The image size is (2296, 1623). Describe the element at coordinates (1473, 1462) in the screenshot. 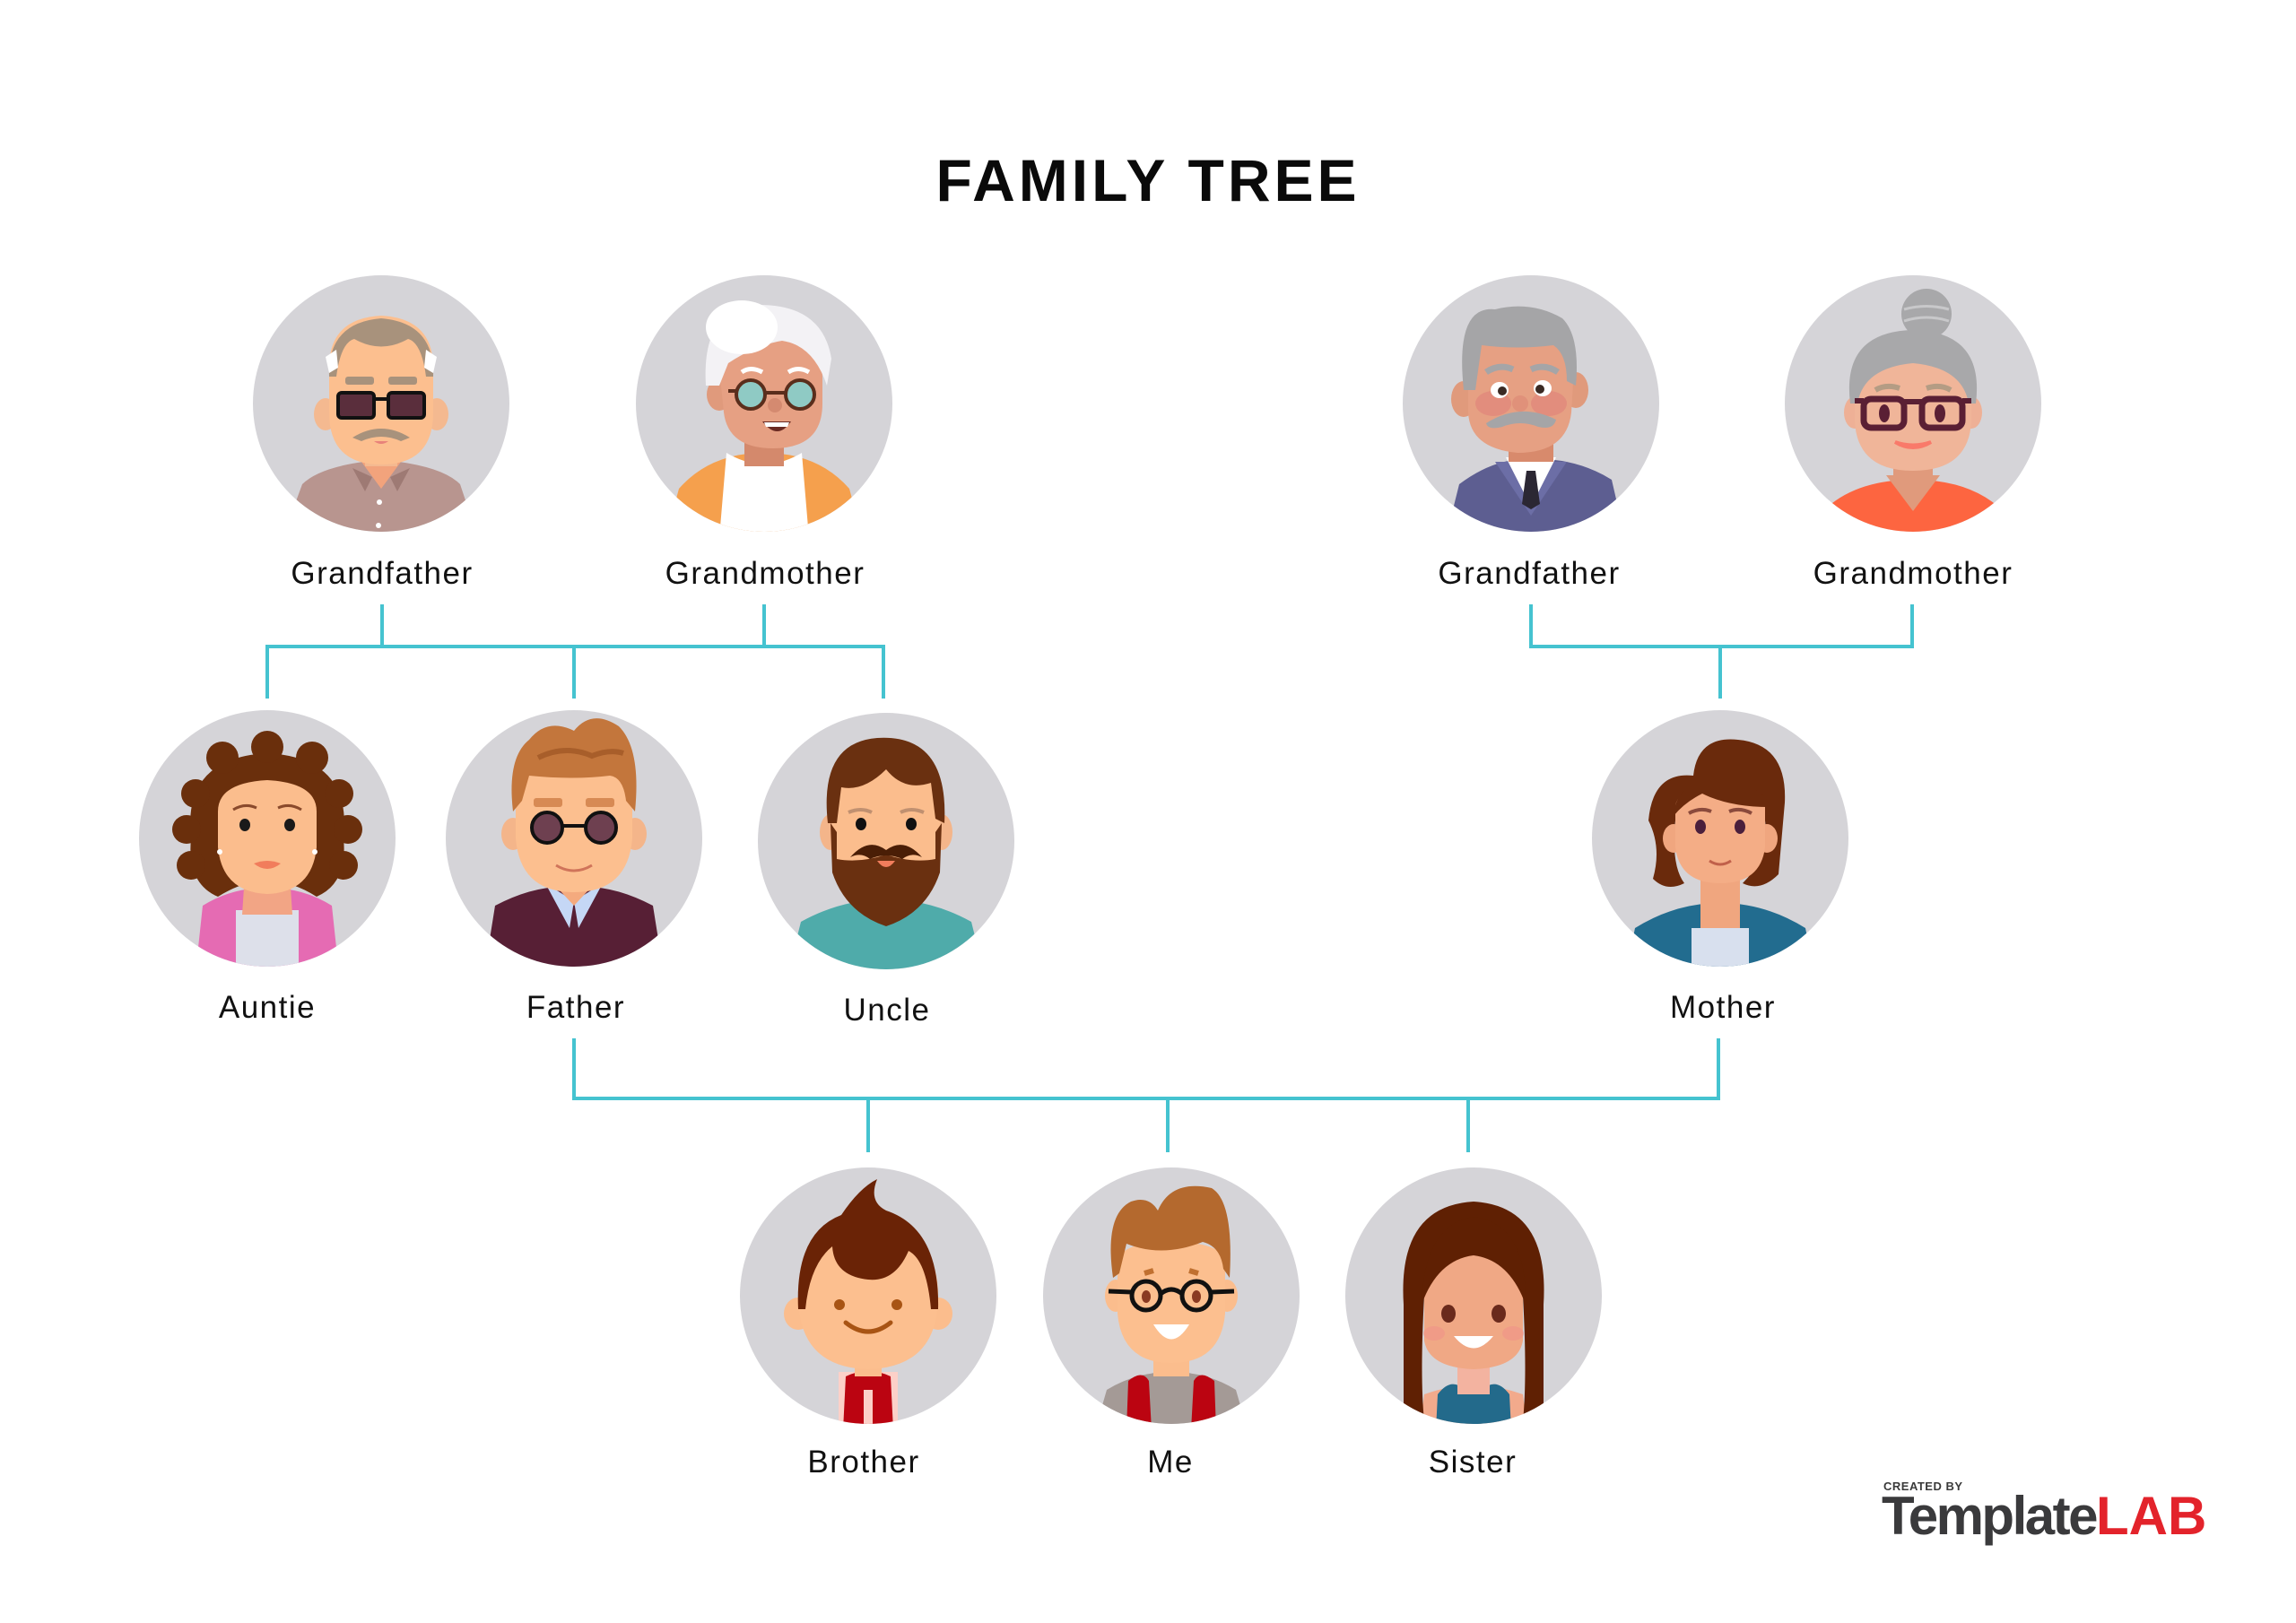

I see `label-sister: Sister` at that location.